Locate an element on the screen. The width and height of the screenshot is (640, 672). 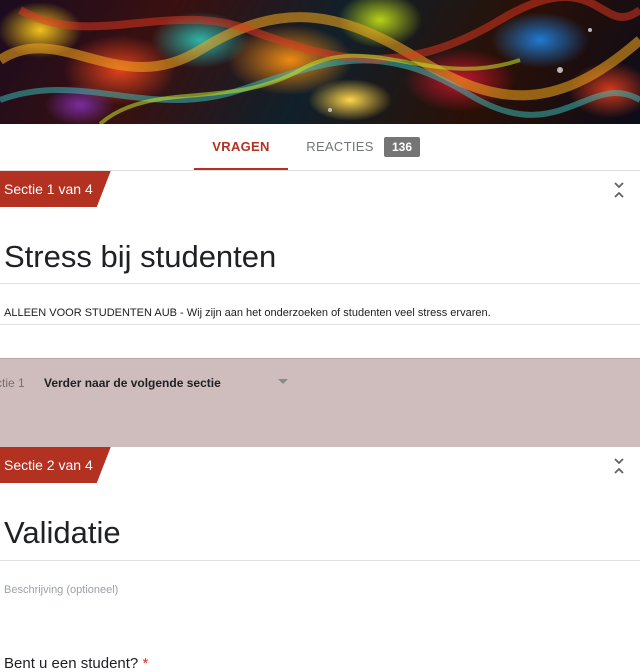
after-section-label: ctie 1 is located at coordinates (12, 383).